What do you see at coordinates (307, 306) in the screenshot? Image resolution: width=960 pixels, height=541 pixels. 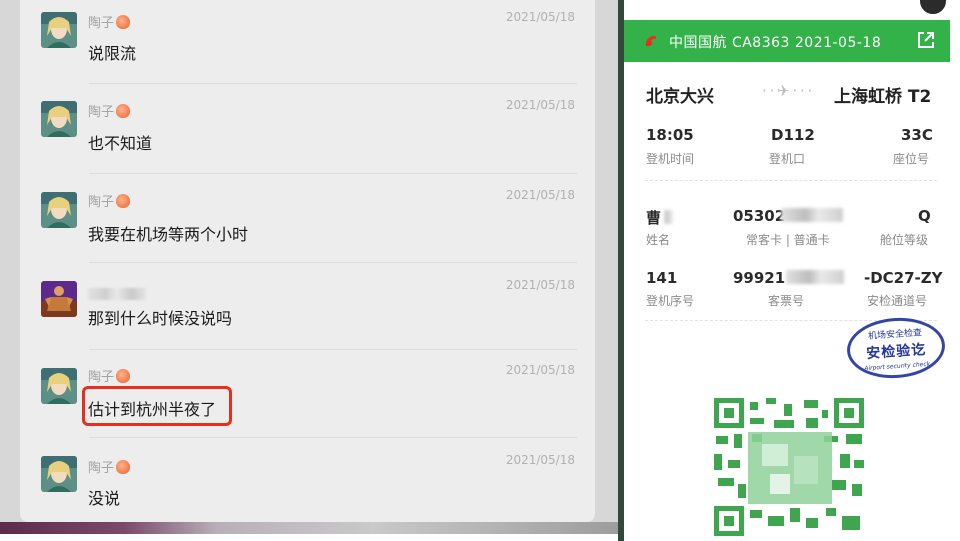 I see `chat-message: 2021/05/18 那到什么时候没说吗` at bounding box center [307, 306].